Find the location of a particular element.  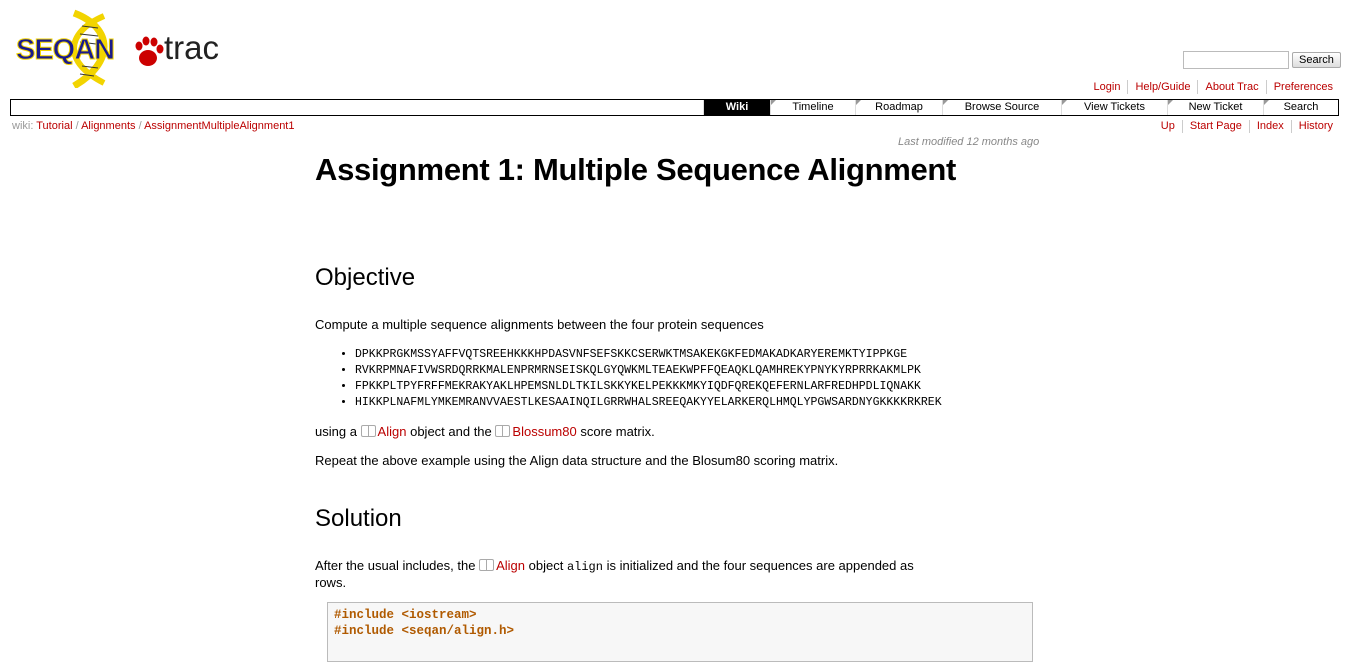

tab-search: Search is located at coordinates (1300, 107).